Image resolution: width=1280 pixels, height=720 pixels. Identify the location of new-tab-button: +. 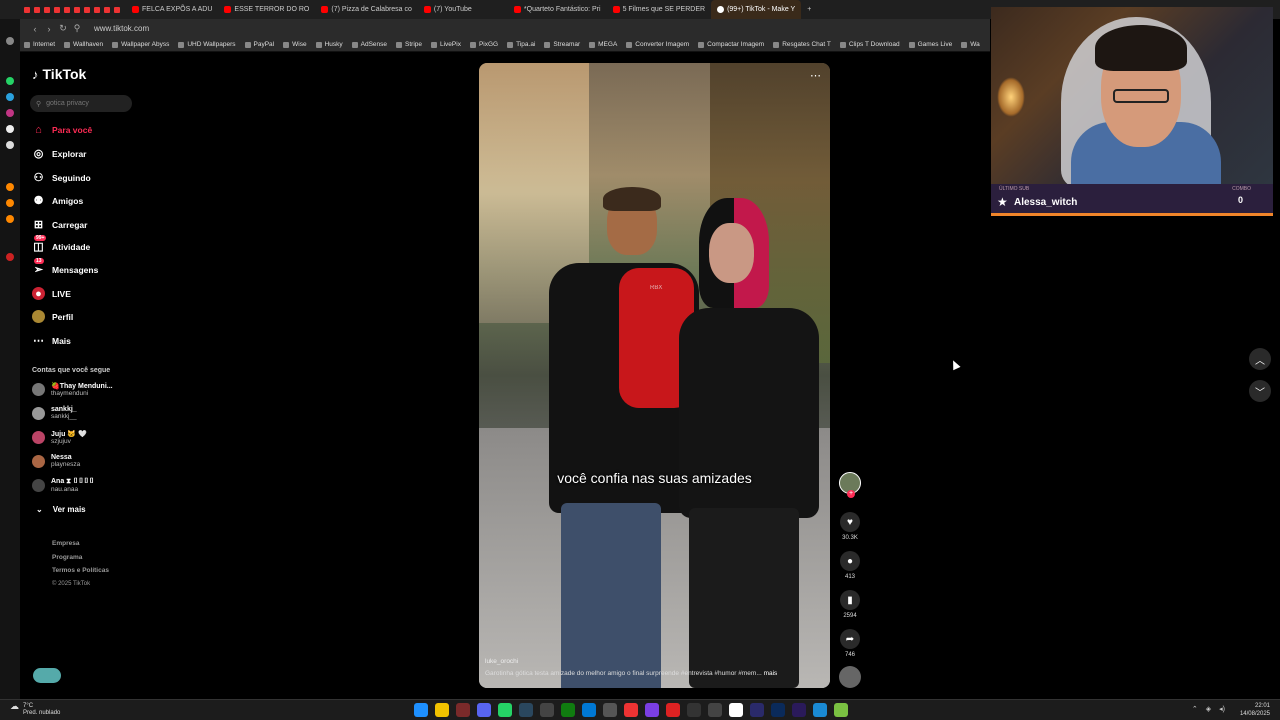
(809, 9).